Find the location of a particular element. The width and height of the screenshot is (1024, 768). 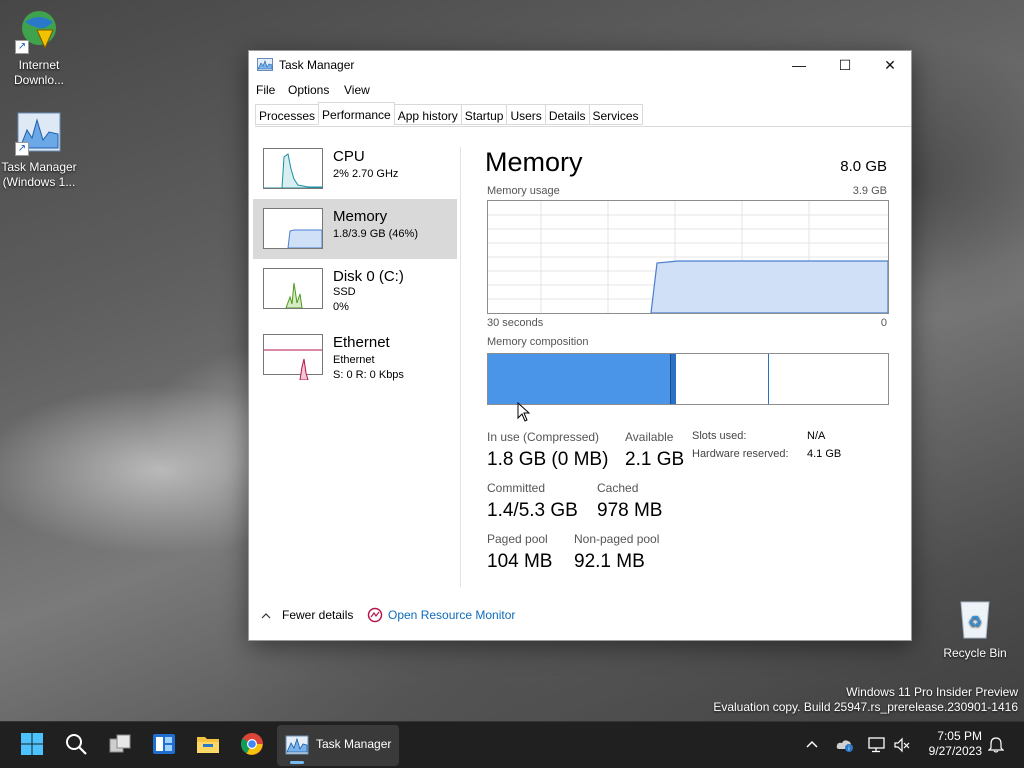

menu-file: File is located at coordinates (265, 90).